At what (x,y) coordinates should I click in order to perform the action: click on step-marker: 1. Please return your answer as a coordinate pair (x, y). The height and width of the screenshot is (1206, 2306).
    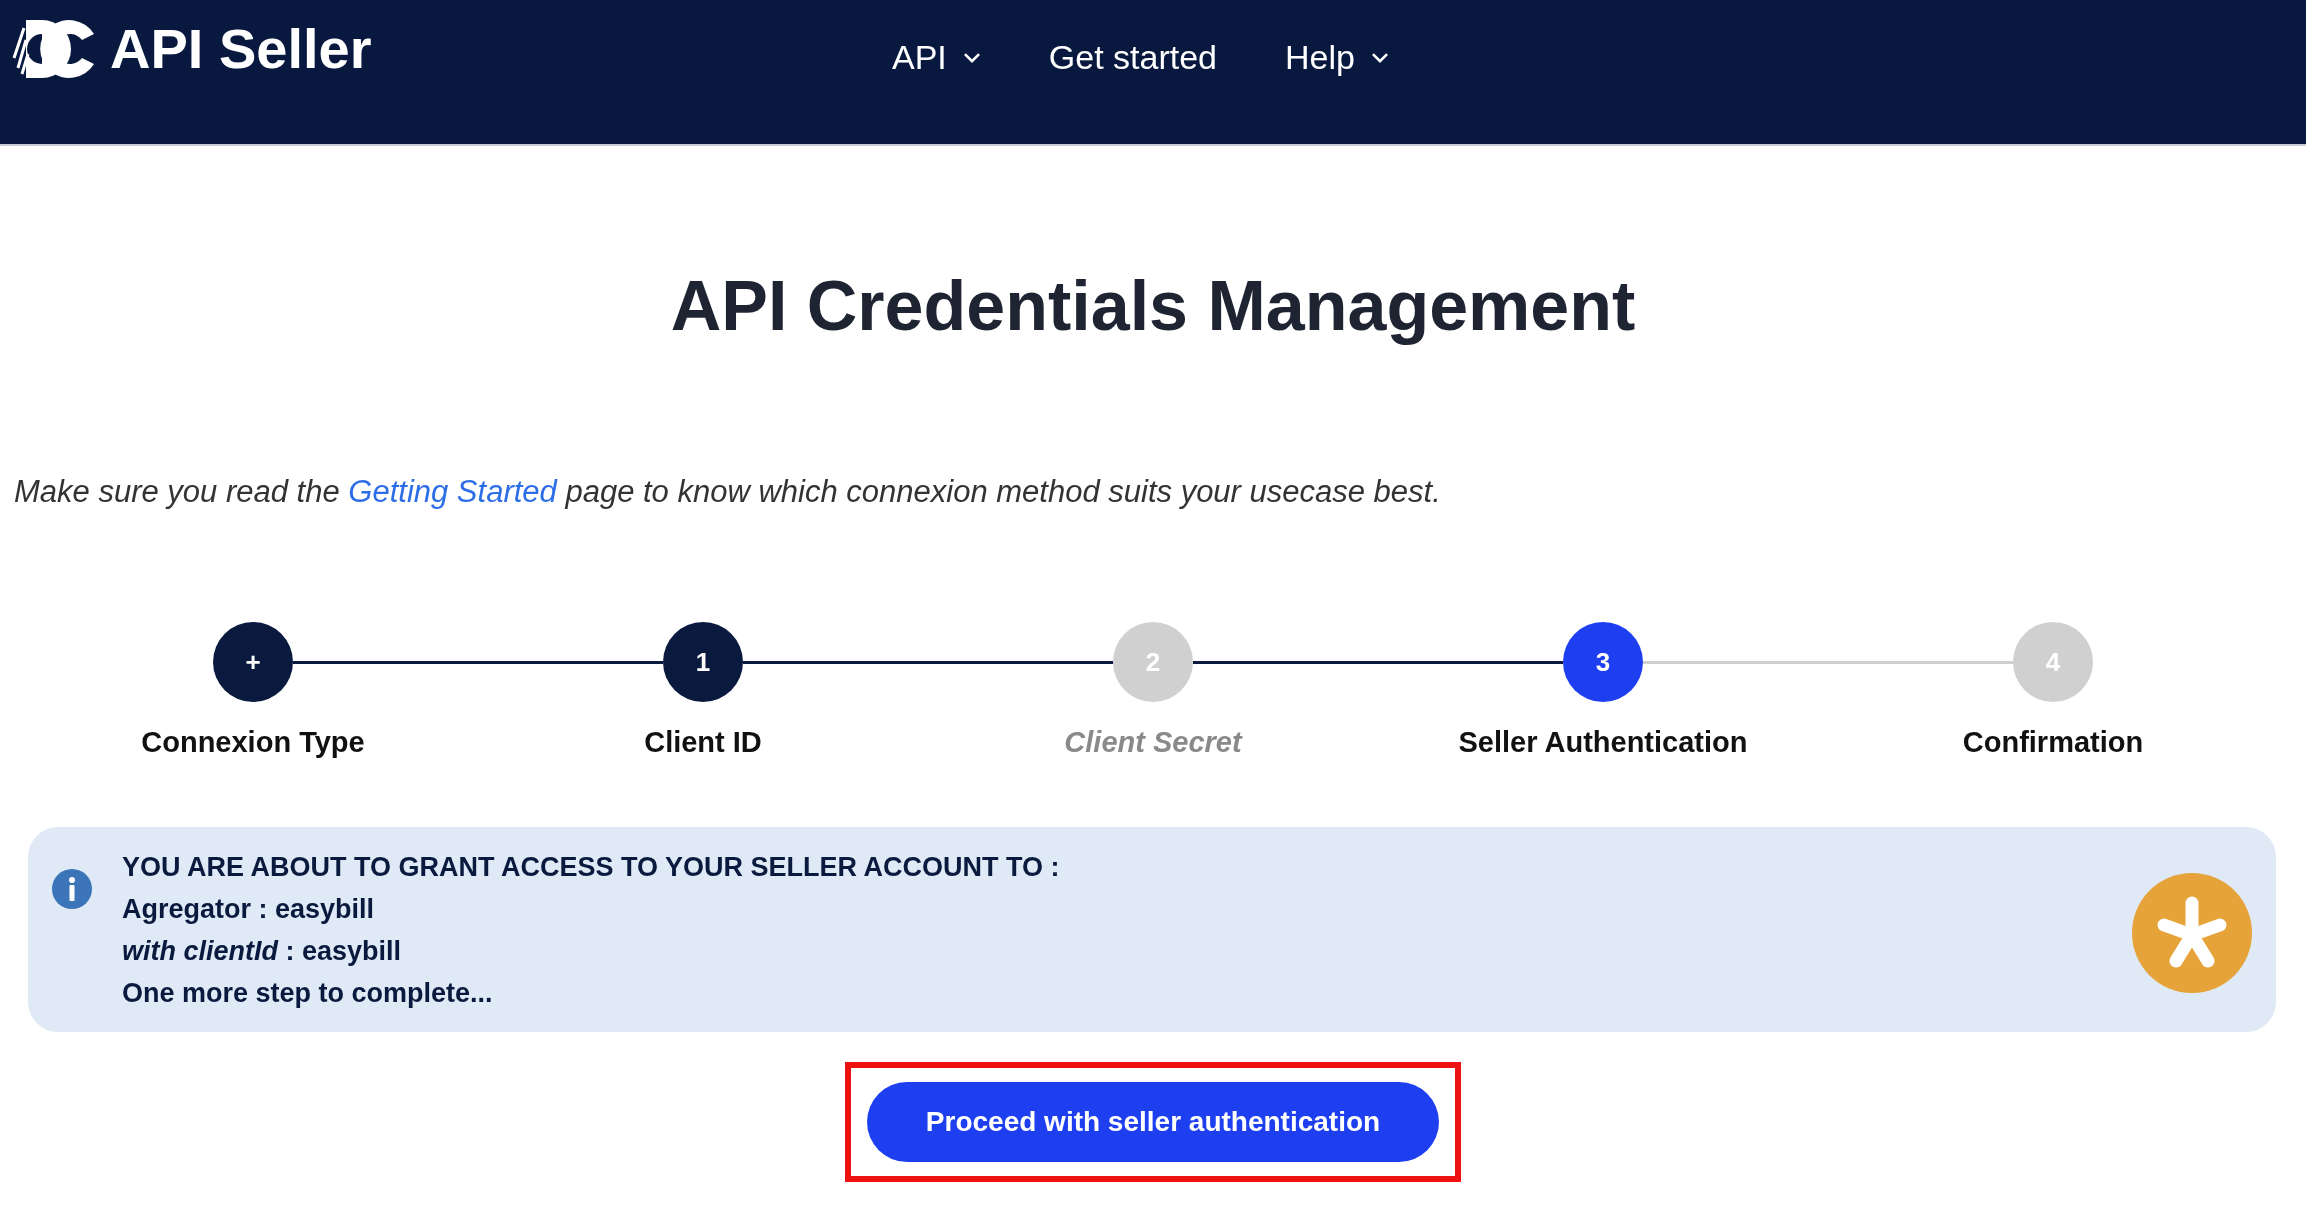
    Looking at the image, I should click on (703, 662).